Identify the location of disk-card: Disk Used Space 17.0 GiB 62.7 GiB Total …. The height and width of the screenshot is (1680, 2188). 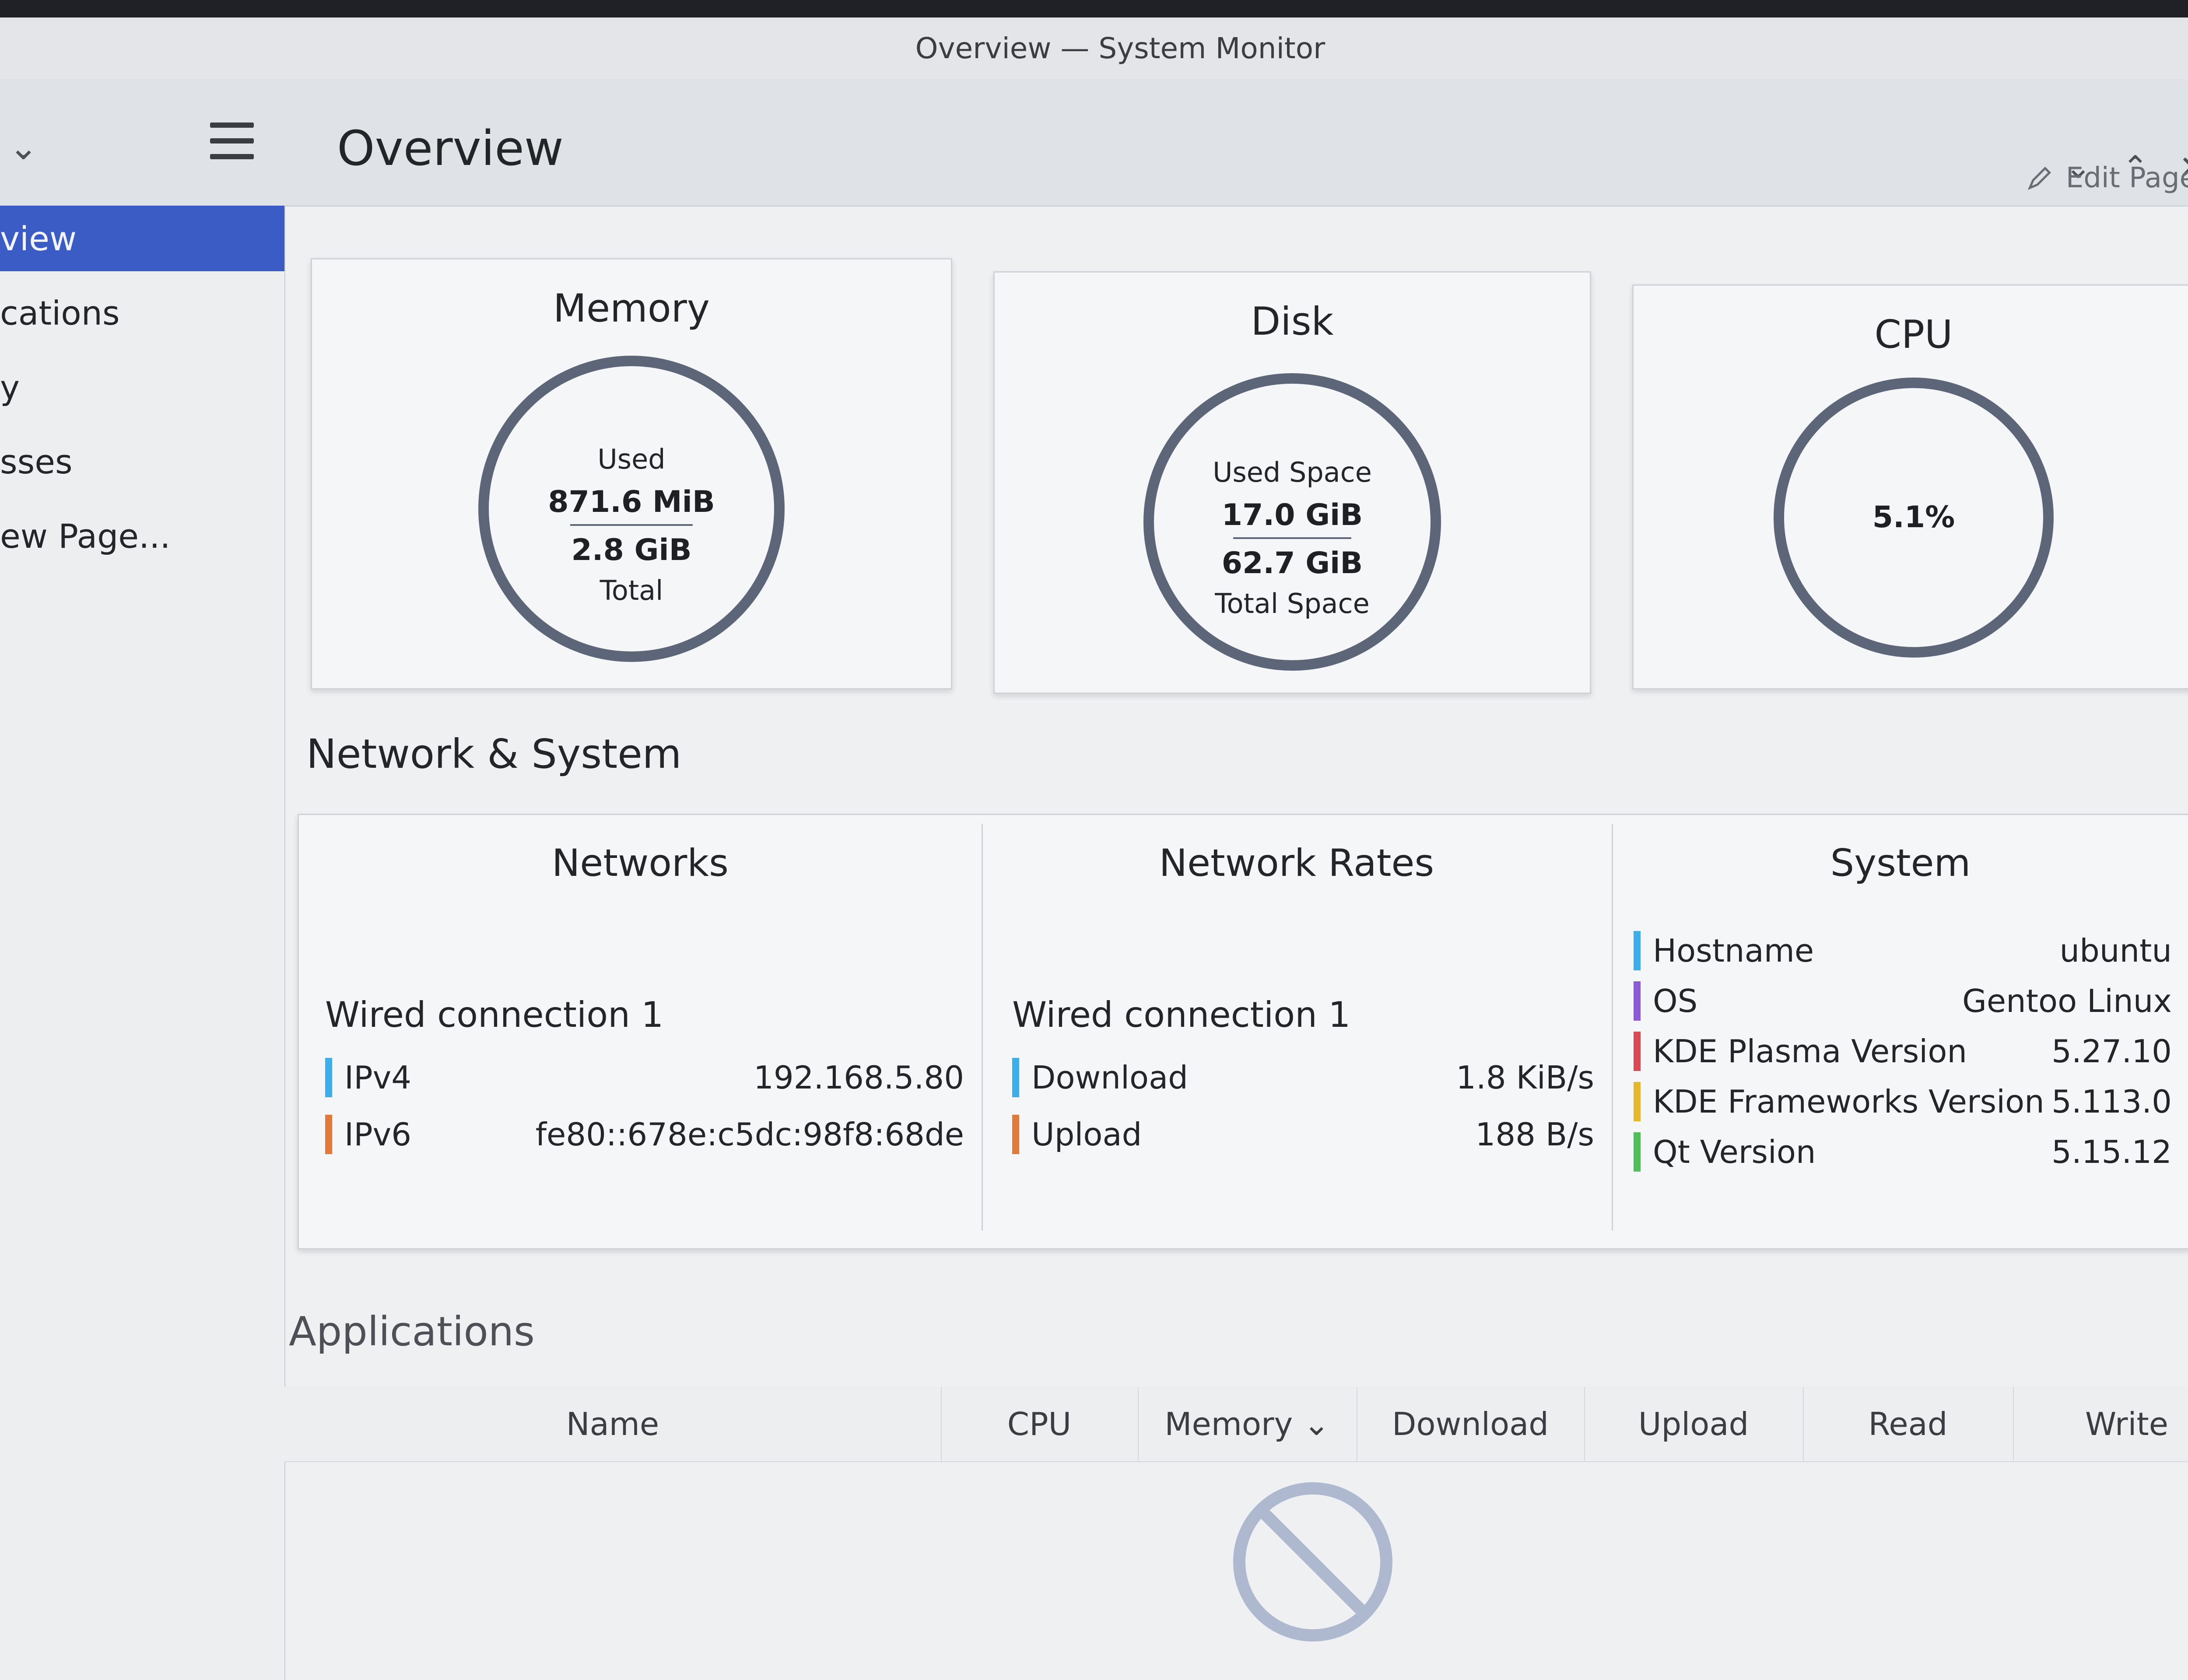
(1292, 482).